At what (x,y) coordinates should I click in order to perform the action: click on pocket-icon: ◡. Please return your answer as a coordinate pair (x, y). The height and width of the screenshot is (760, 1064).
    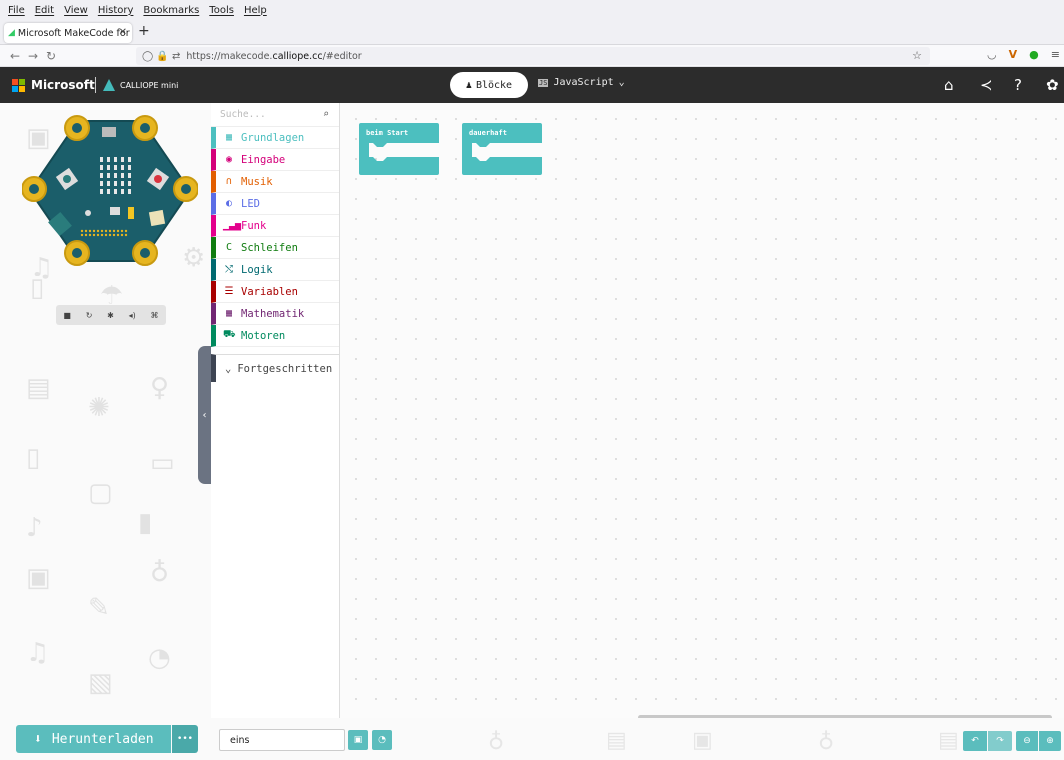
    Looking at the image, I should click on (992, 54).